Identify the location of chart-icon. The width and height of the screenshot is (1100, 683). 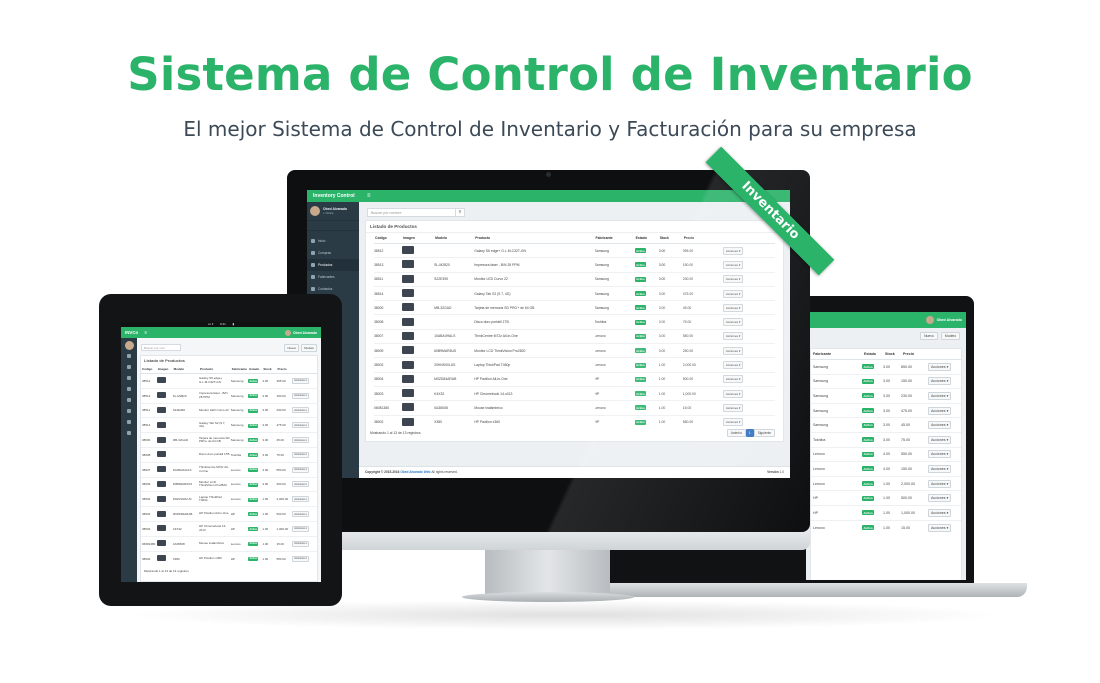
(129, 433).